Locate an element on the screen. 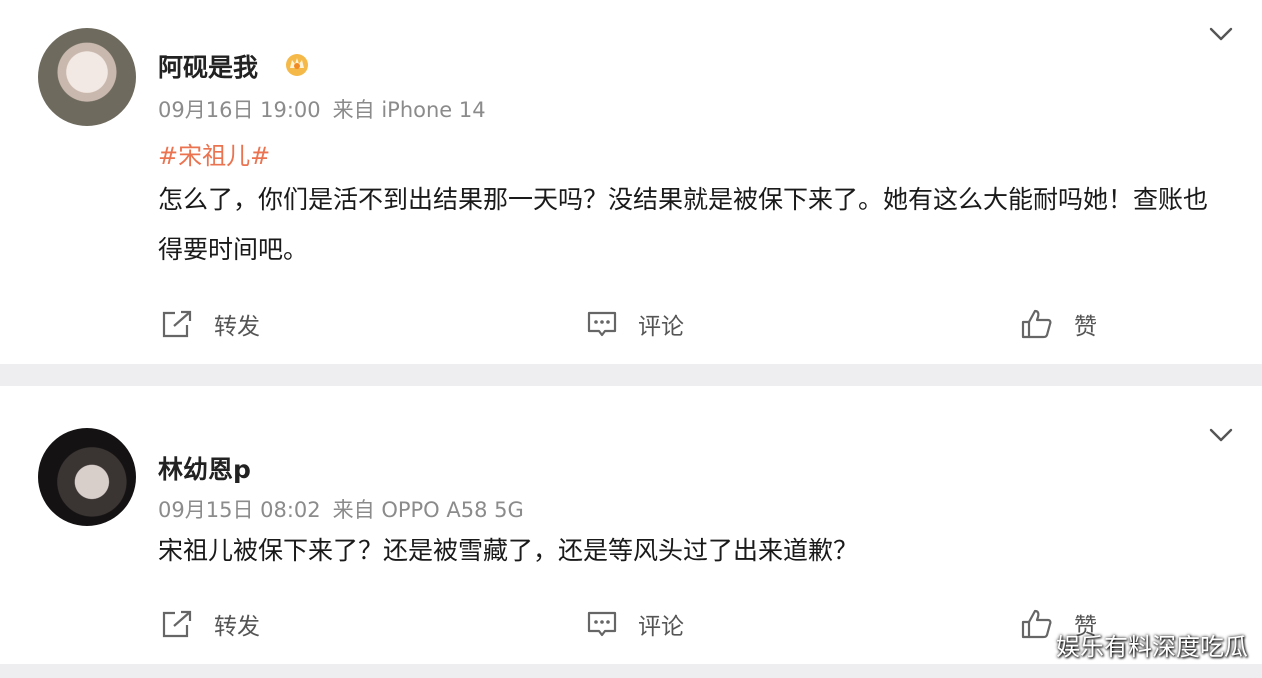 The width and height of the screenshot is (1262, 678). vip-crown-icon is located at coordinates (297, 65).